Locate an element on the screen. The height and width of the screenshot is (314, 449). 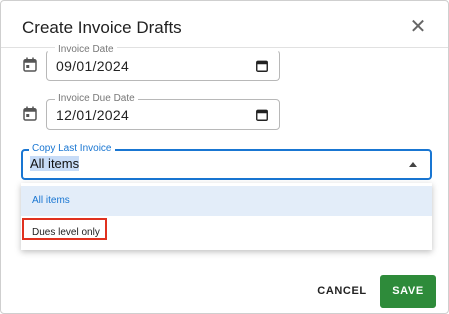
menu-option-all-items: All items is located at coordinates (226, 201).